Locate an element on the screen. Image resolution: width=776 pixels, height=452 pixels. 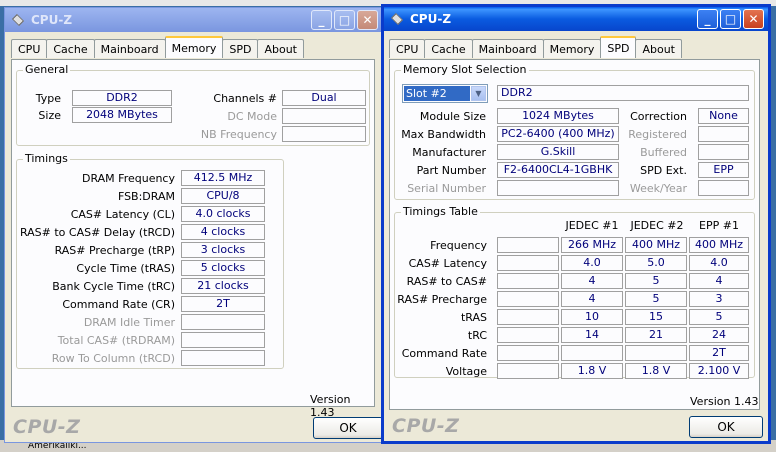
cpuz-brand-logo: CPU-Z is located at coordinates (426, 426).